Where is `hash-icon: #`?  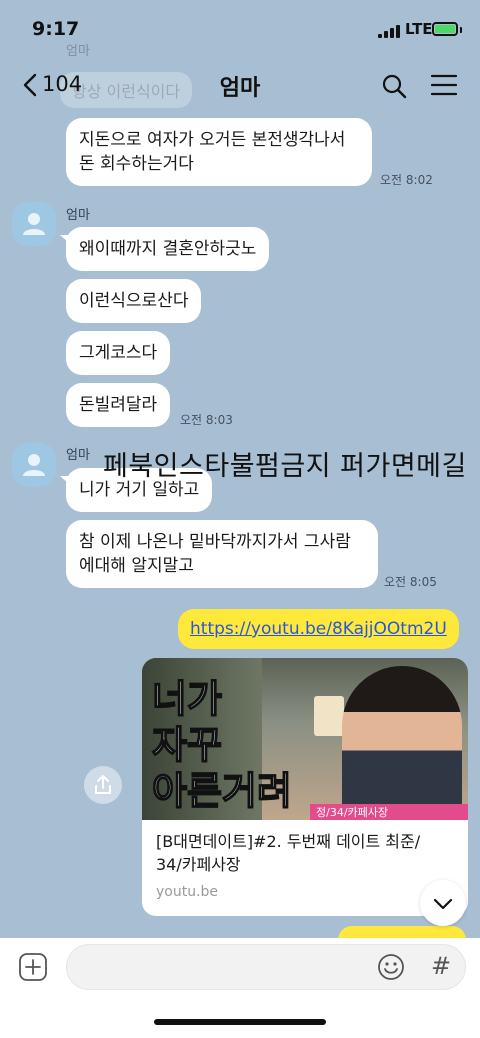
hash-icon: # is located at coordinates (441, 966).